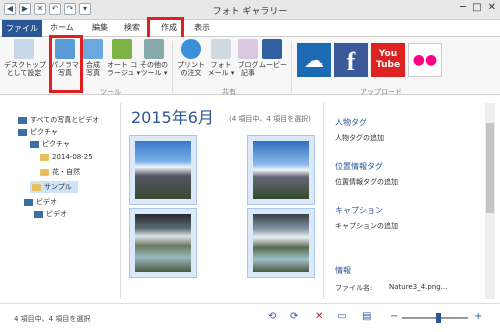 The image size is (500, 332). I want to click on add-people-tag-link: 人物タグの追加, so click(359, 138).